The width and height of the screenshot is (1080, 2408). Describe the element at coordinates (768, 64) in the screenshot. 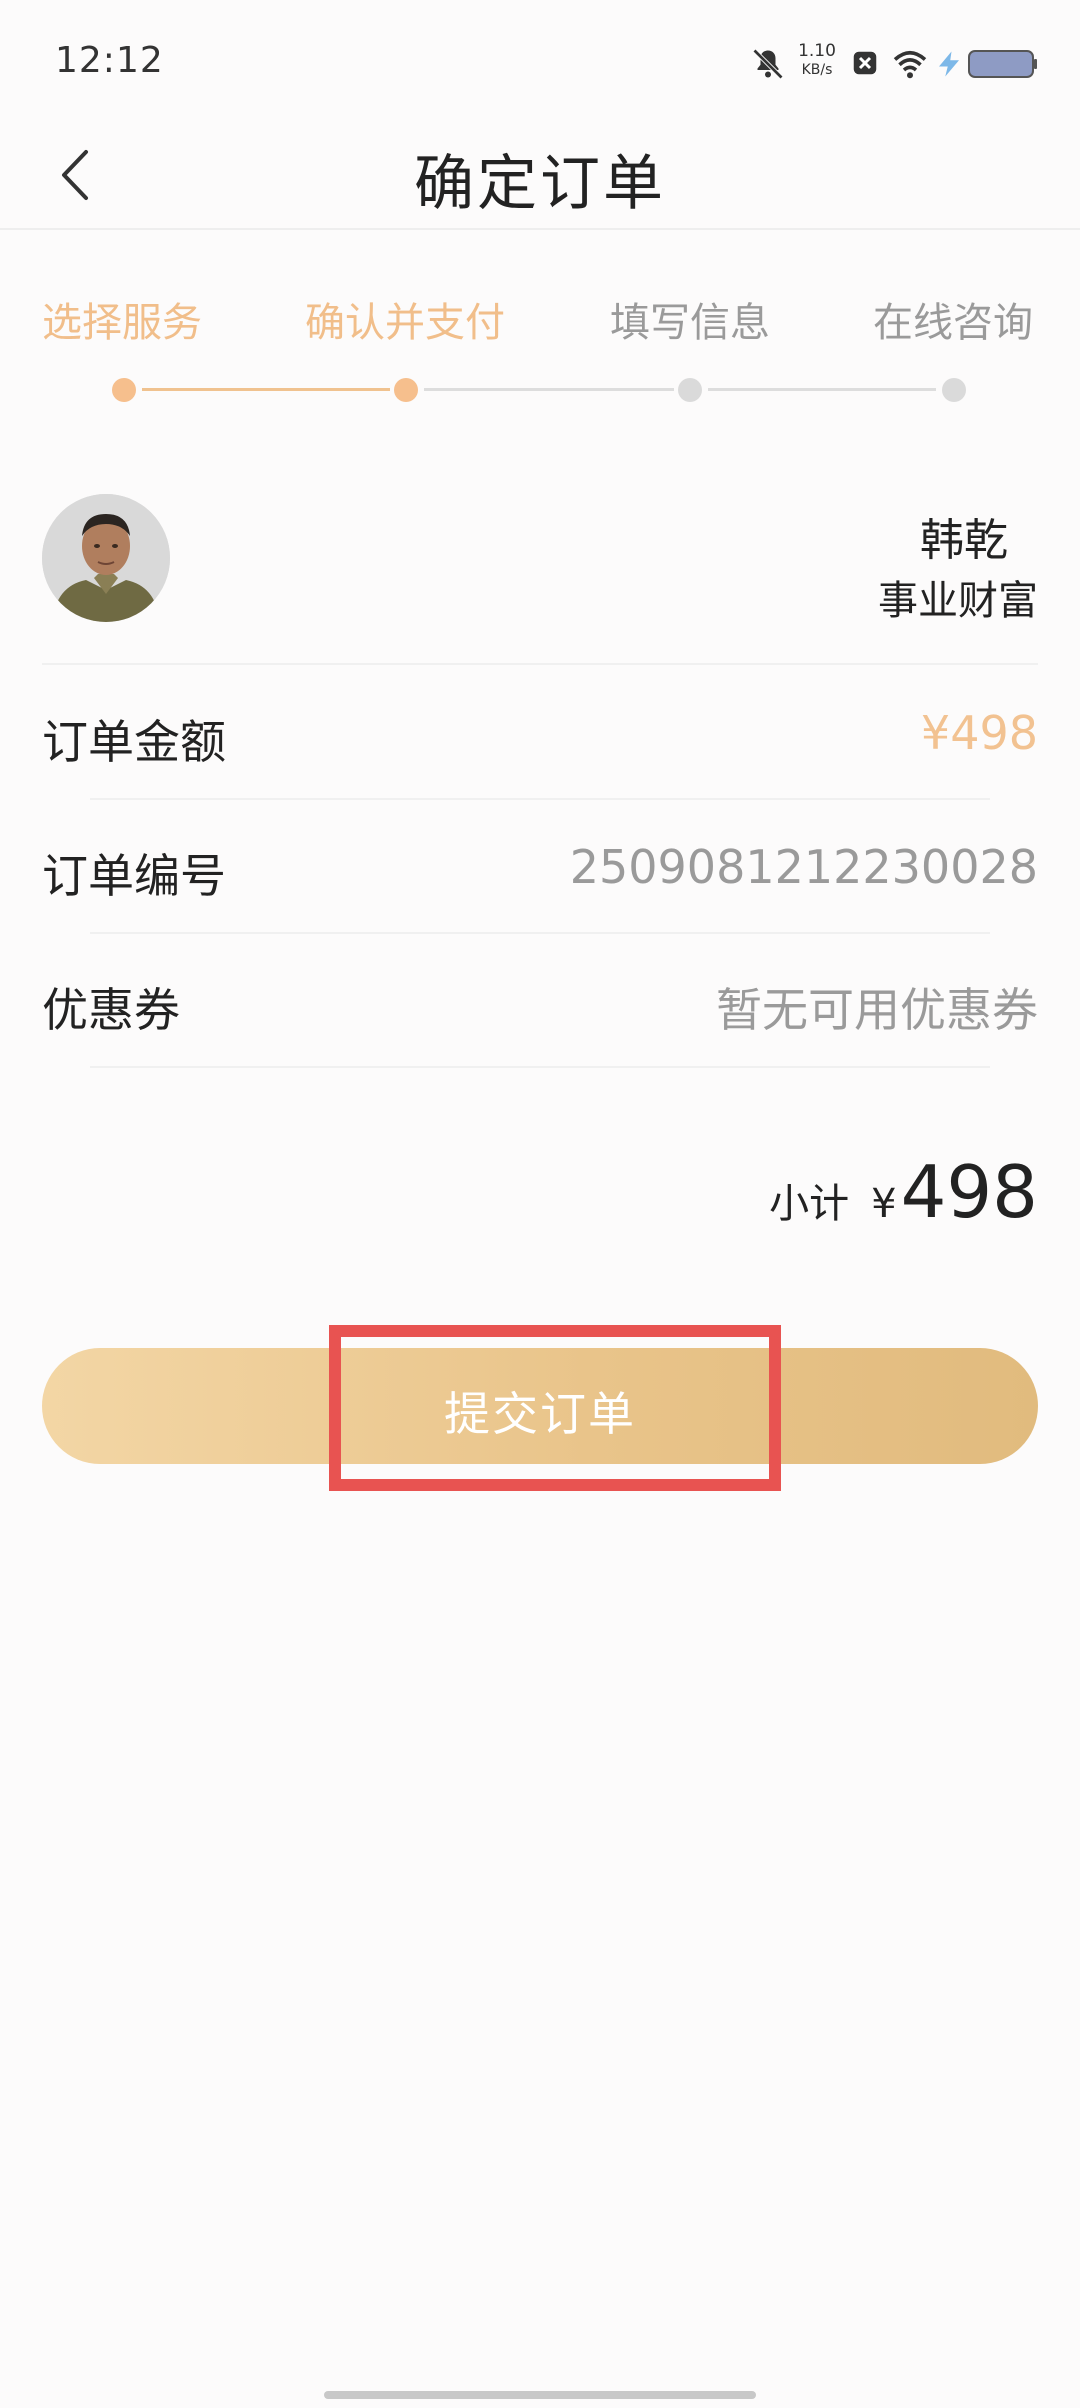

I see `muted-bell-icon` at that location.